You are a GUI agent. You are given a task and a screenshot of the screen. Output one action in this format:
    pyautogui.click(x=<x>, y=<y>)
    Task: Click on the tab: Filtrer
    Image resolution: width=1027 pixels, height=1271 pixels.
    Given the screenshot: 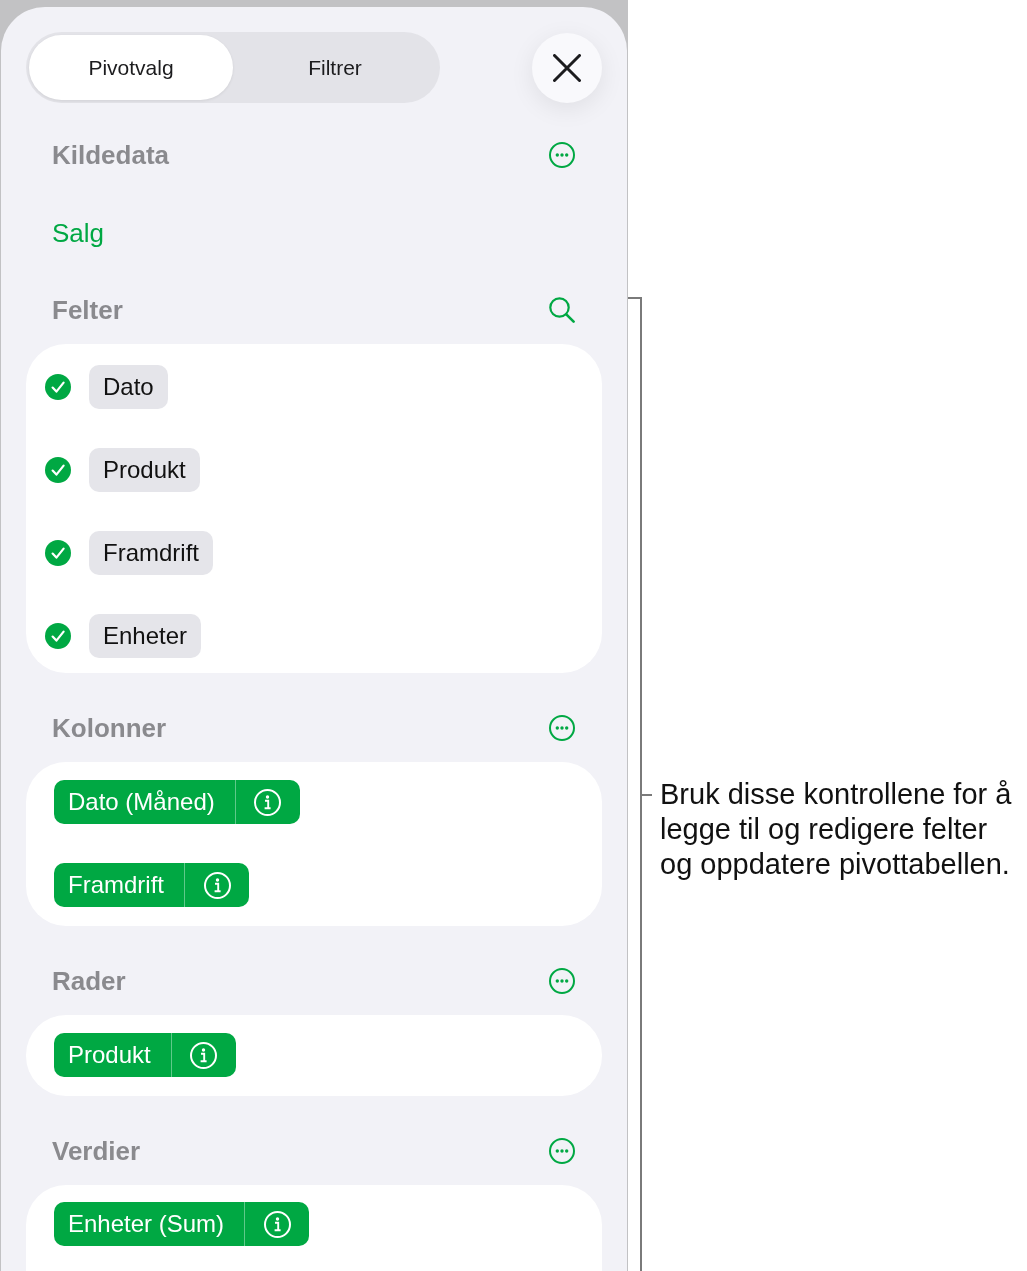 What is the action you would take?
    pyautogui.click(x=335, y=67)
    